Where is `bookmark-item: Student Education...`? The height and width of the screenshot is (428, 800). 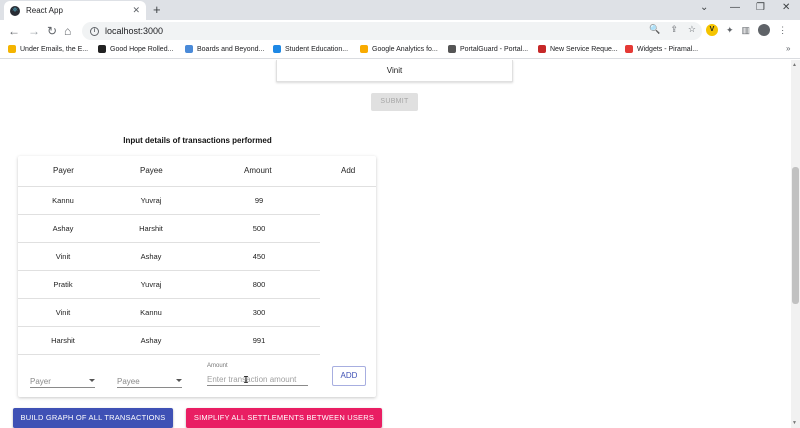
bookmark-item: Student Education... is located at coordinates (310, 49).